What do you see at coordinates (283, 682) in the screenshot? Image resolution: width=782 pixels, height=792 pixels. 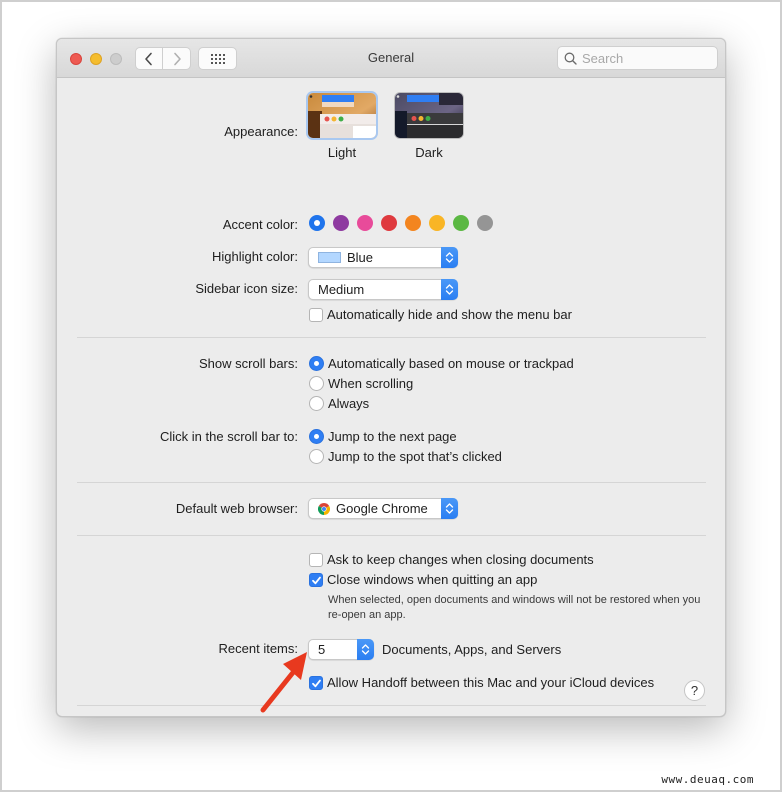 I see `annotation-arrow-icon` at bounding box center [283, 682].